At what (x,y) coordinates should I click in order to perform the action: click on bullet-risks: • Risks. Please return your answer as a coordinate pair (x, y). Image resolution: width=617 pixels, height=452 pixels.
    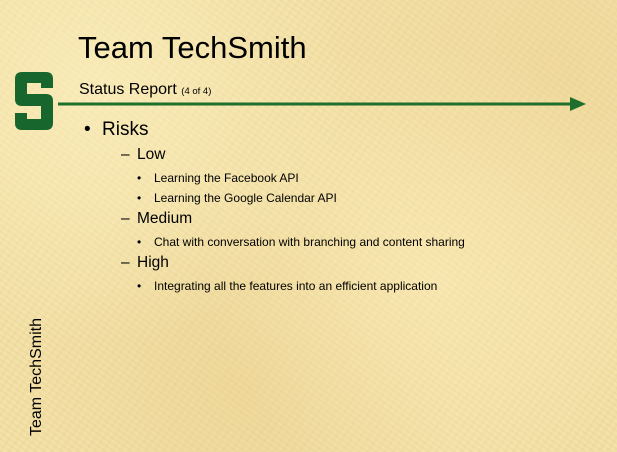
    Looking at the image, I should click on (334, 130).